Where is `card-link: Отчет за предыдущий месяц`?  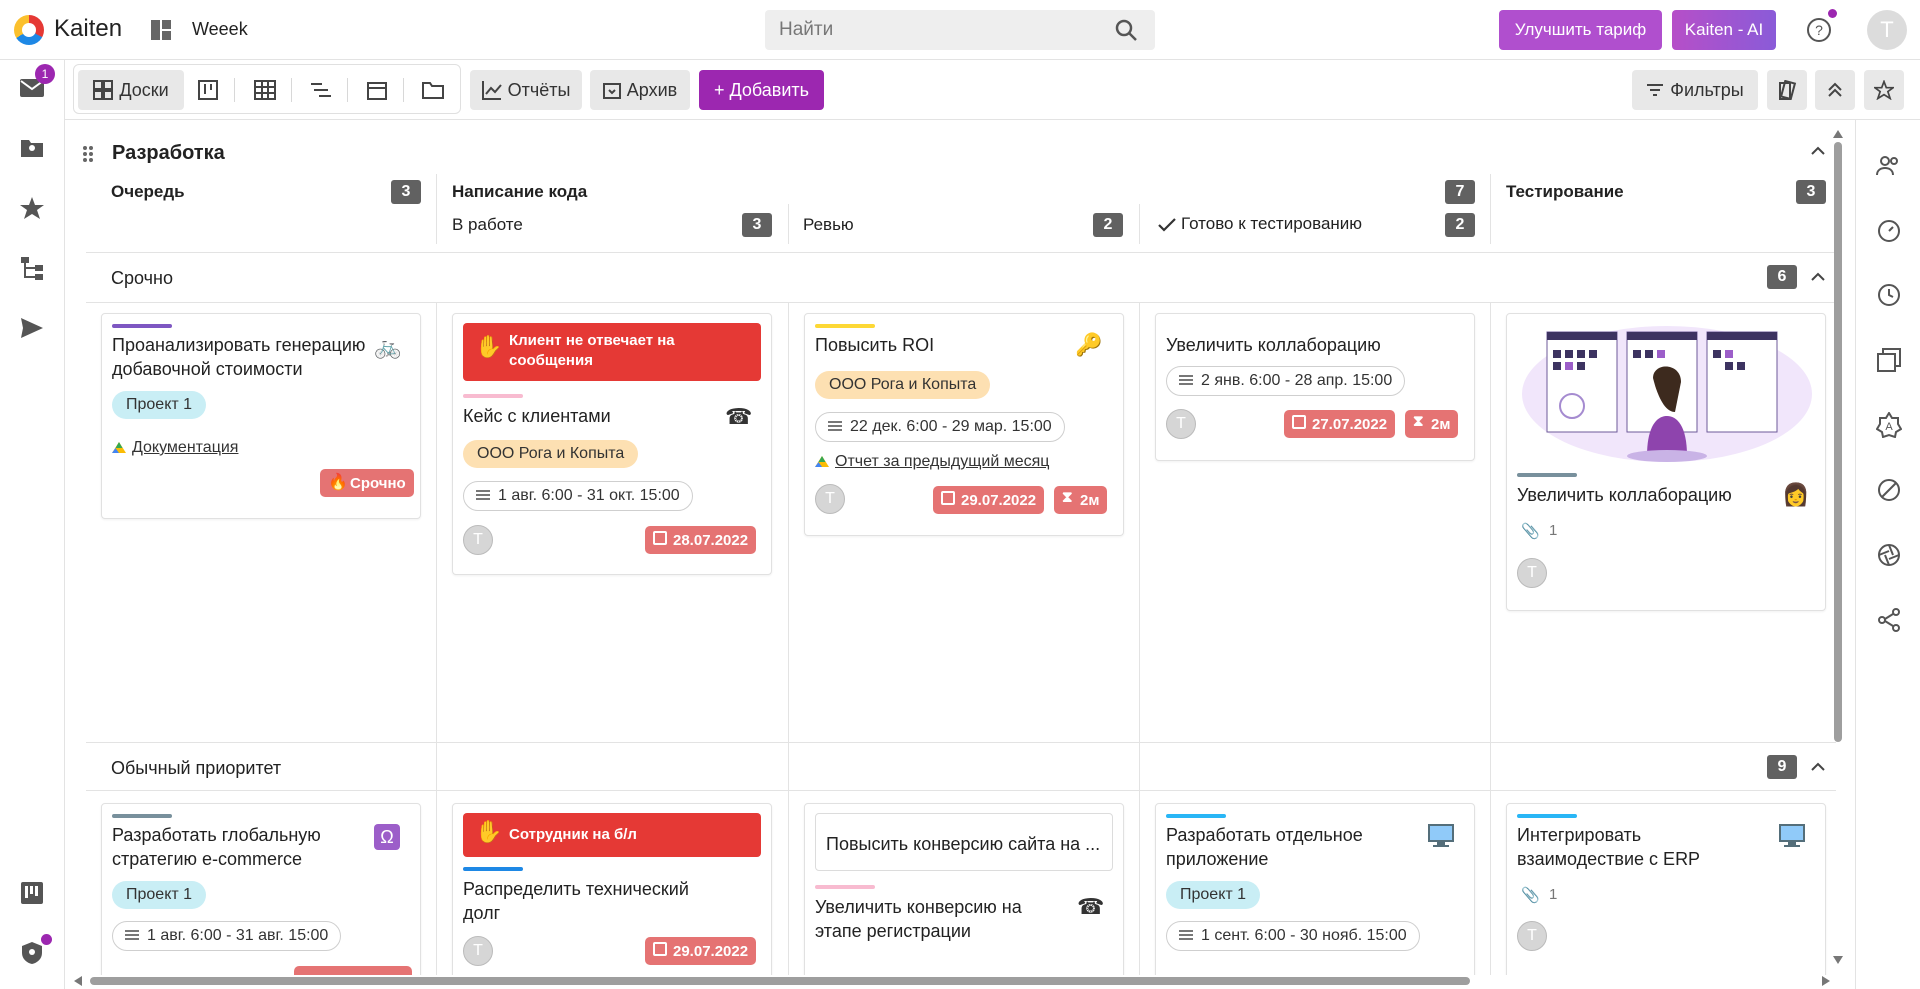
card-link: Отчет за предыдущий месяц is located at coordinates (932, 462).